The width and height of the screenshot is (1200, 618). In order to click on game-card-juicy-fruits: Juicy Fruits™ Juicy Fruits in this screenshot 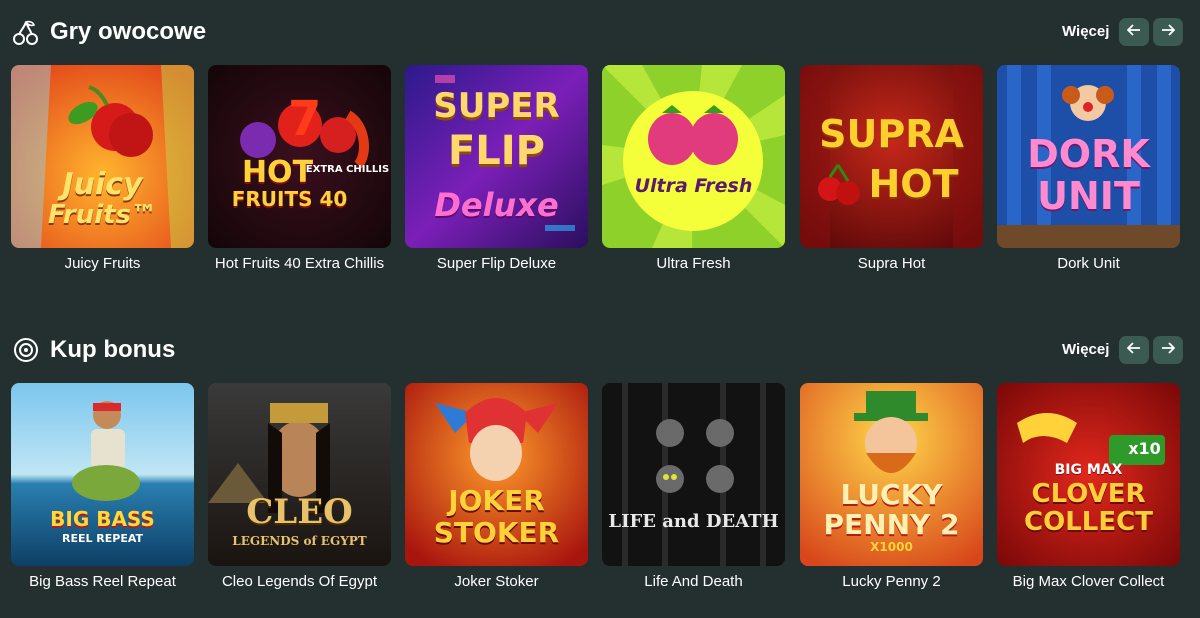, I will do `click(102, 175)`.